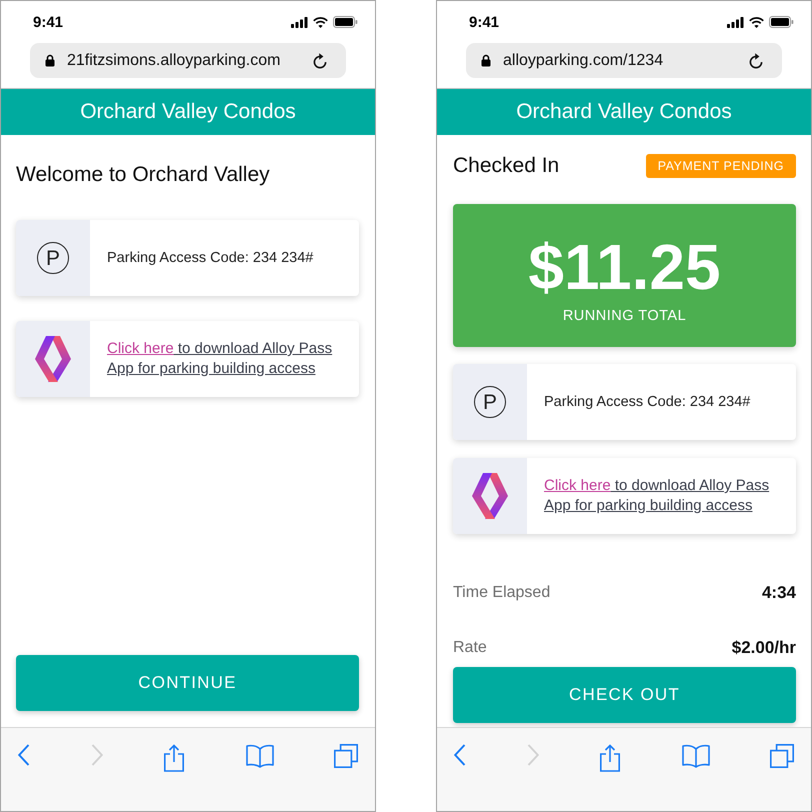  What do you see at coordinates (583, 61) in the screenshot?
I see `url-text: alloyparking.com/1234` at bounding box center [583, 61].